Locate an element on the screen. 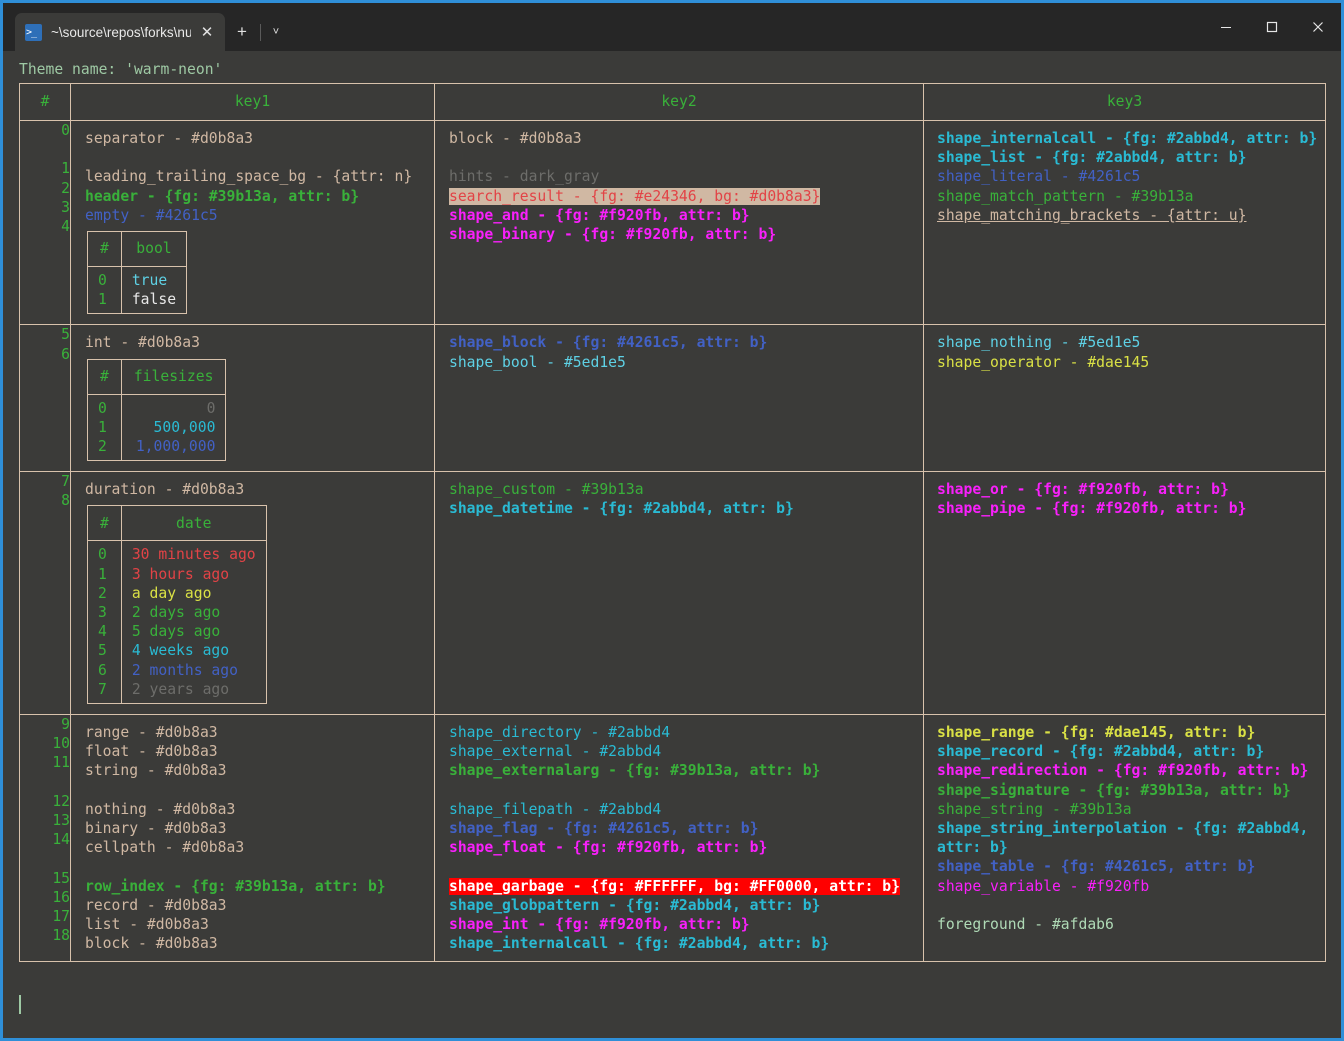 The width and height of the screenshot is (1344, 1041). nested-header-row: # bool is located at coordinates (137, 249).